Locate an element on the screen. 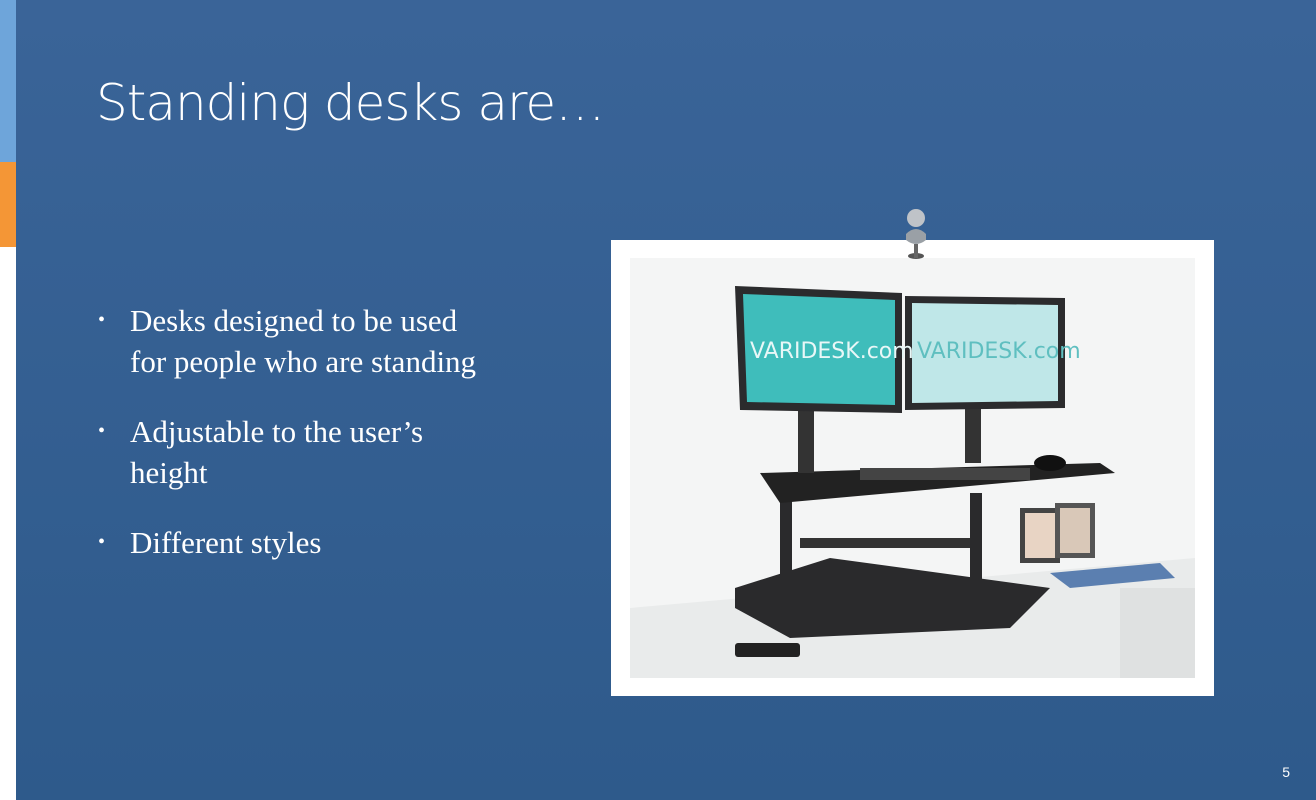 Image resolution: width=1316 pixels, height=800 pixels. page-number: 5 is located at coordinates (1286, 772).